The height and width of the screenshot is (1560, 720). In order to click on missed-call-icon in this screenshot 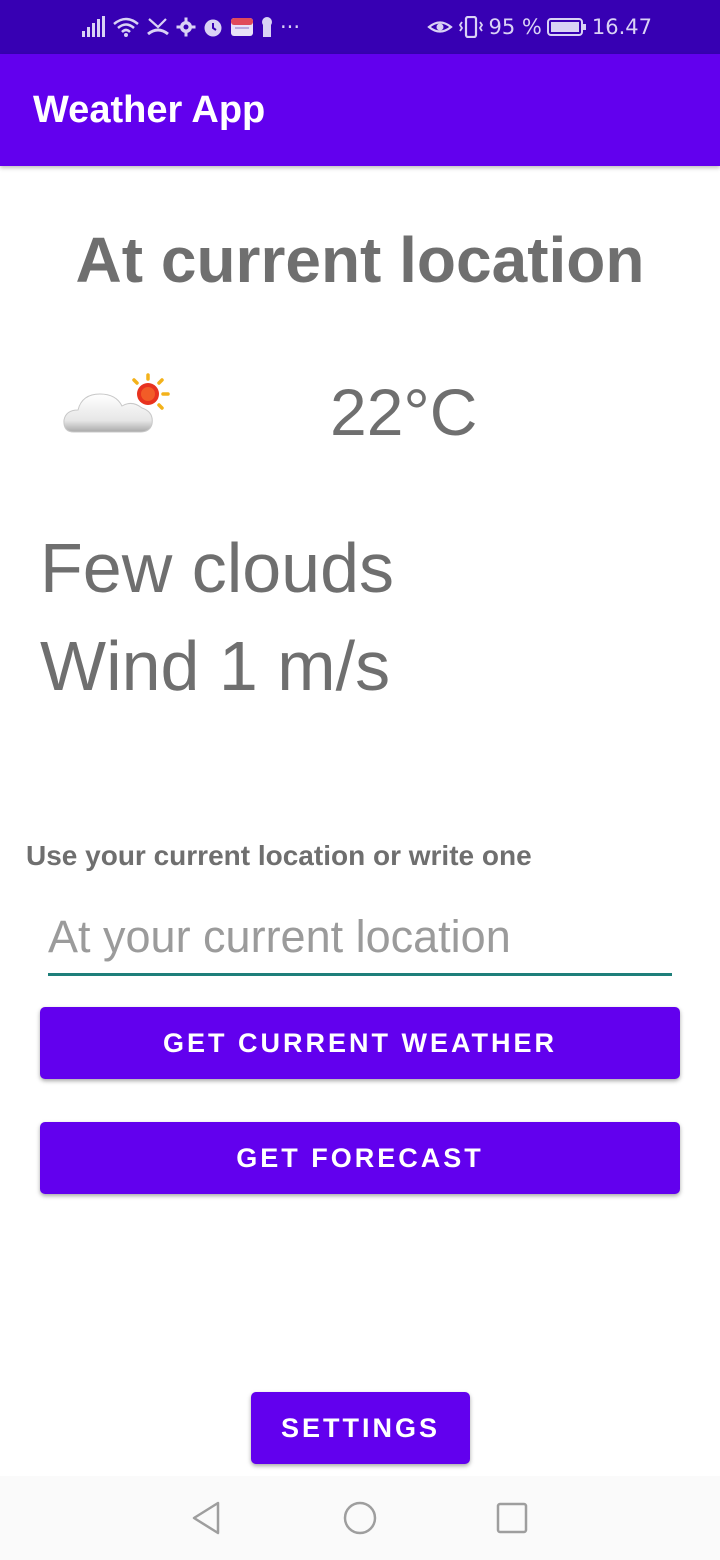, I will do `click(158, 27)`.